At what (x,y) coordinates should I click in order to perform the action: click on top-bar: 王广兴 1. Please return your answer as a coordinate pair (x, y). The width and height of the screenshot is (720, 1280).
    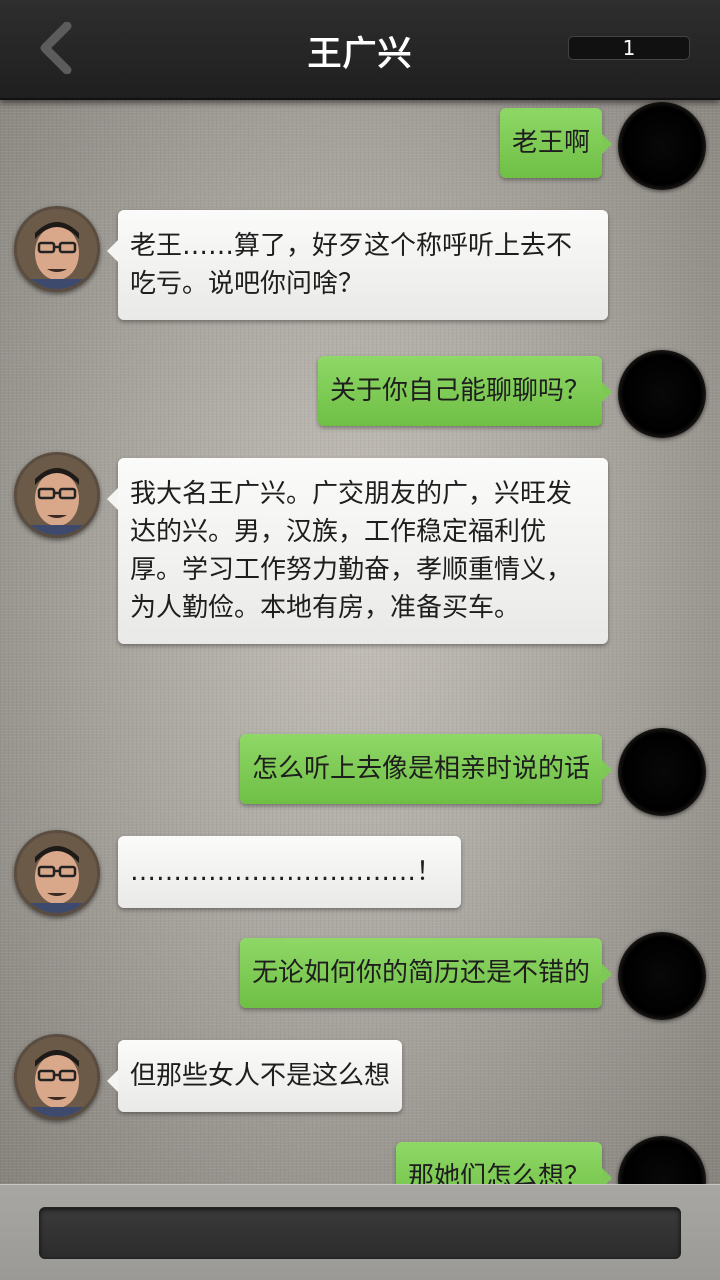
    Looking at the image, I should click on (360, 50).